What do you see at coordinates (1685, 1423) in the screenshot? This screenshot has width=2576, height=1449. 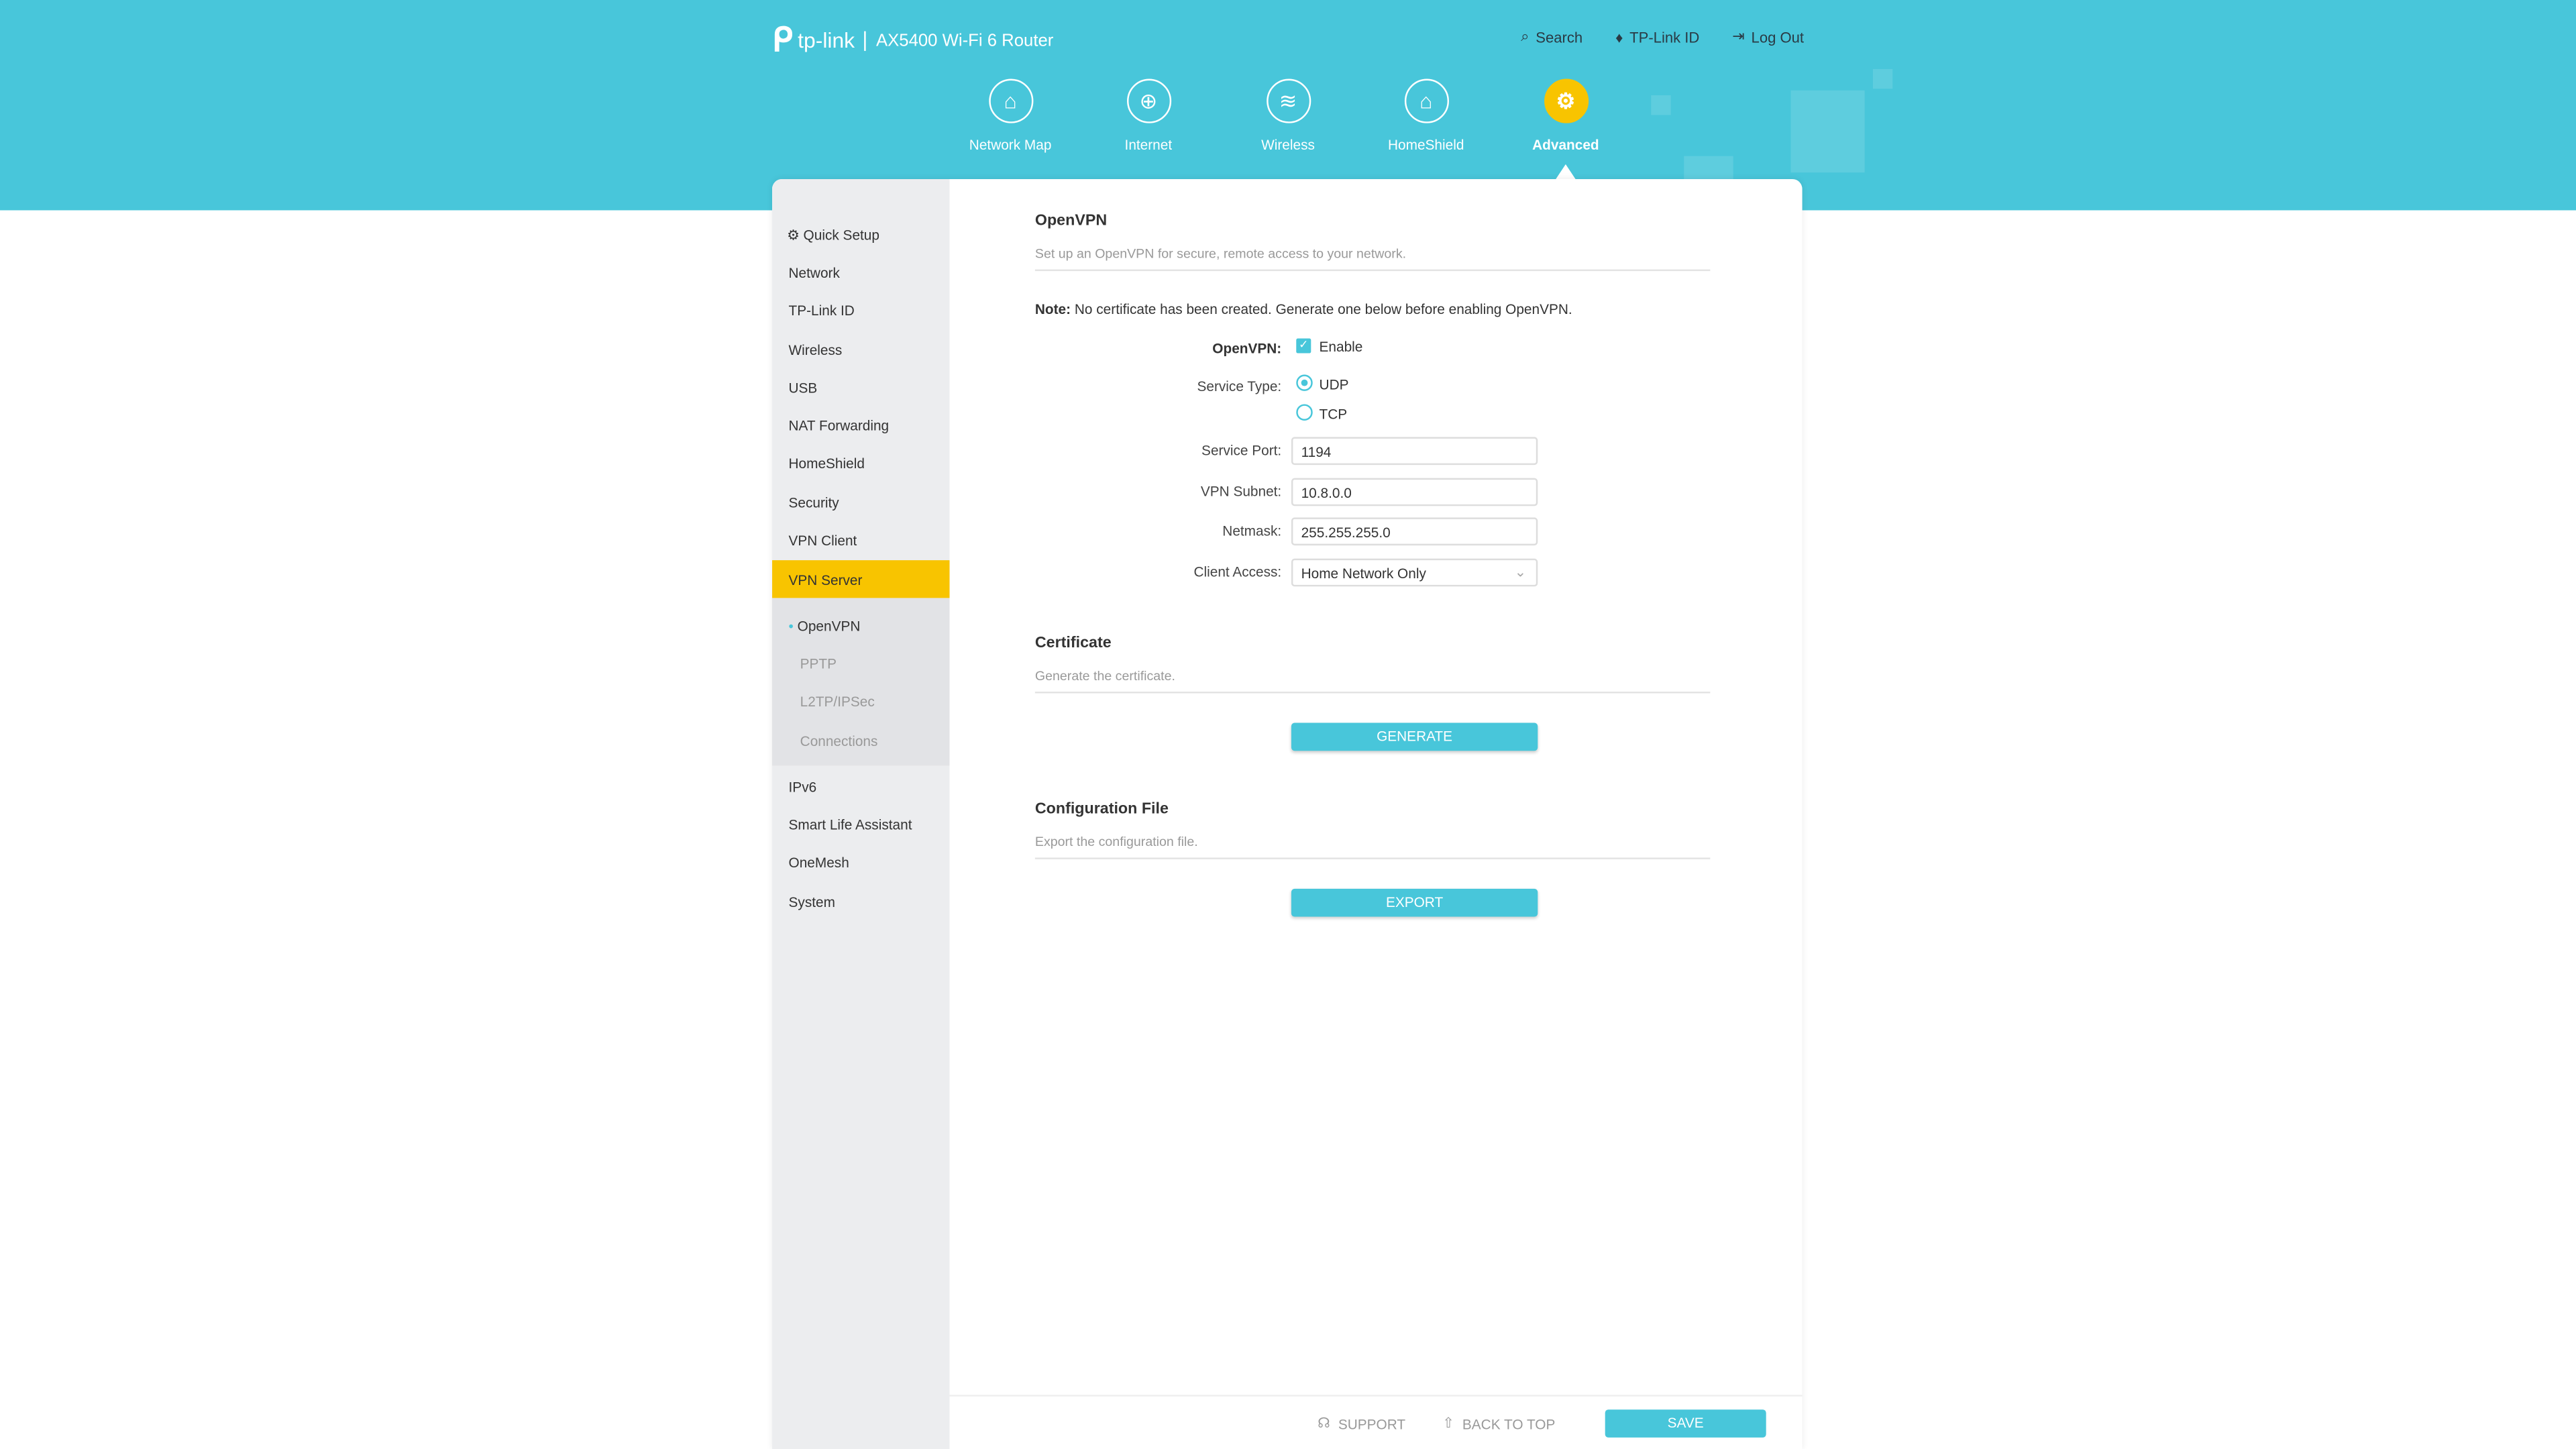 I see `save-button: SAVE` at bounding box center [1685, 1423].